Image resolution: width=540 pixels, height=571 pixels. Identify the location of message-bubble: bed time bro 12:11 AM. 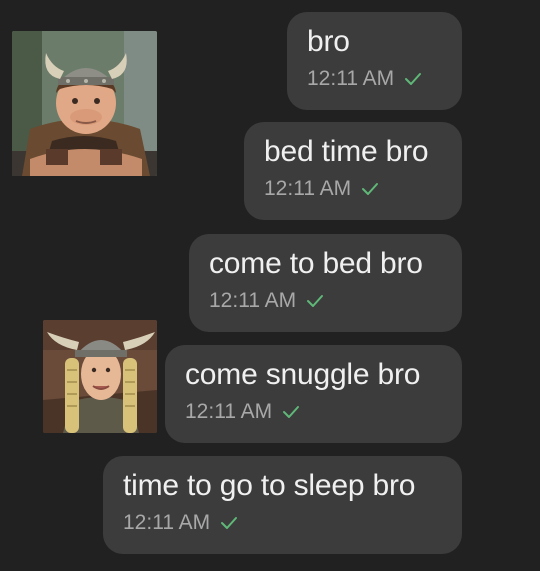
(353, 171).